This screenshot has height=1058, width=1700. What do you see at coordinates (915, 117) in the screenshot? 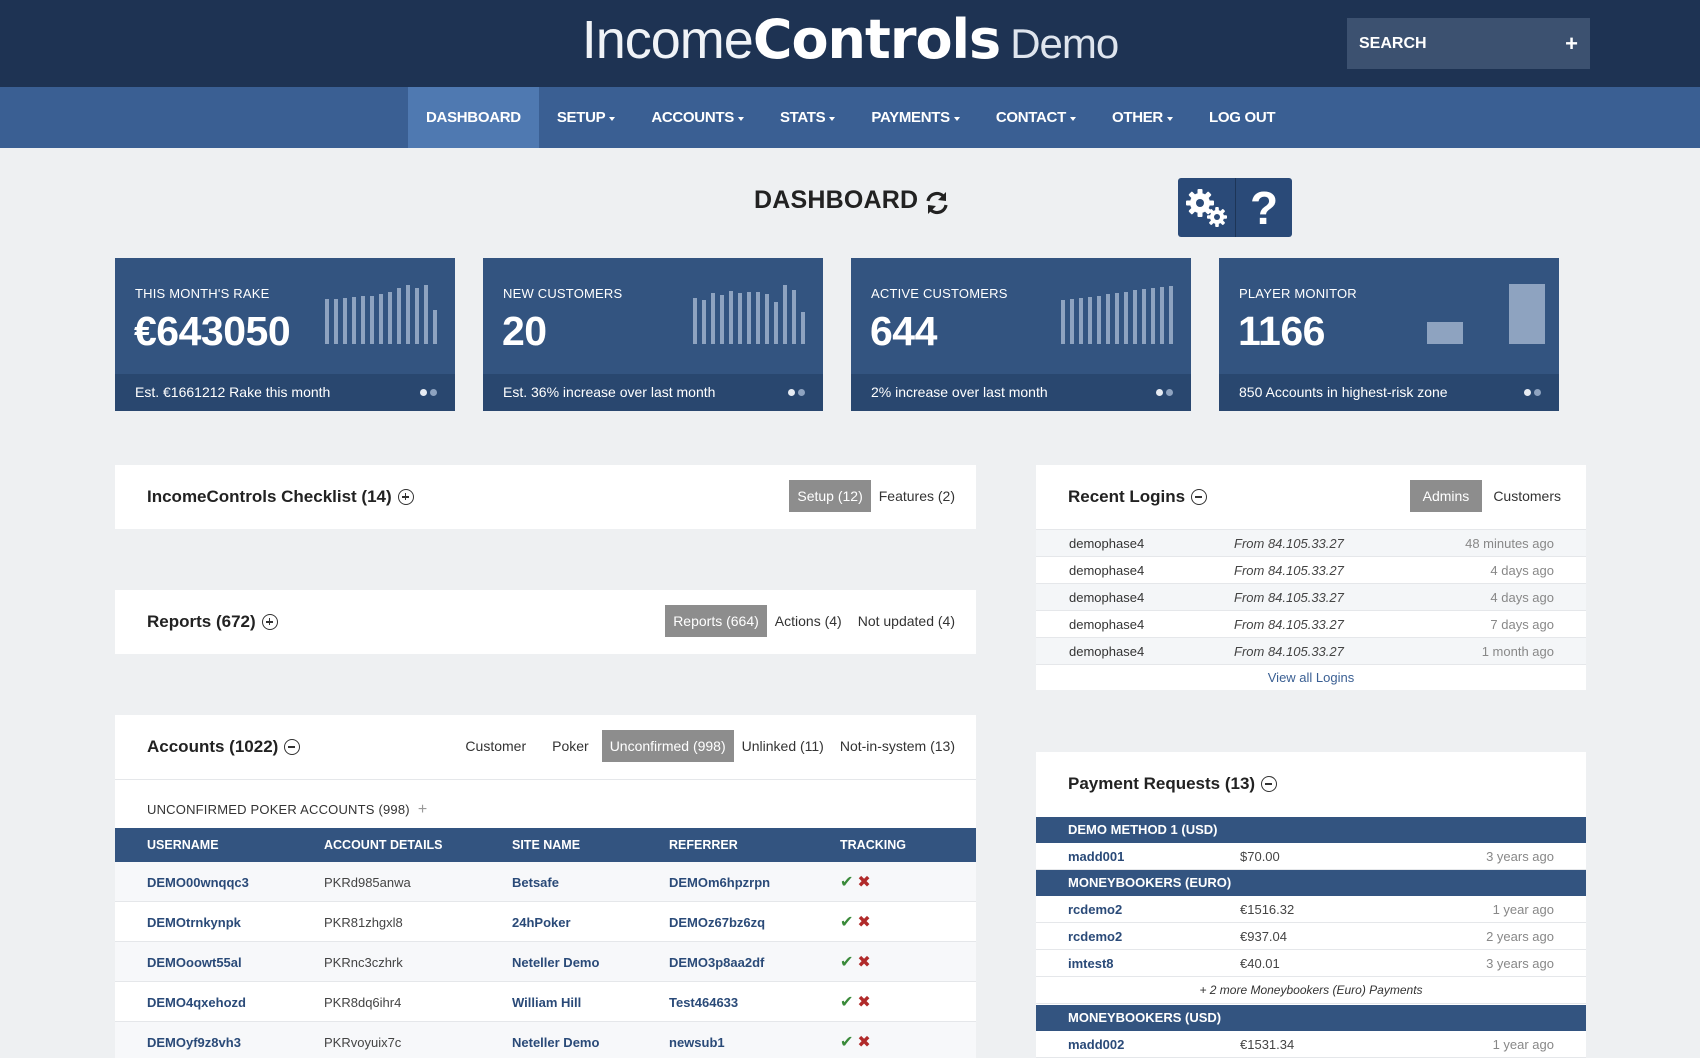
I see `nav-payments: PAYMENTS` at bounding box center [915, 117].